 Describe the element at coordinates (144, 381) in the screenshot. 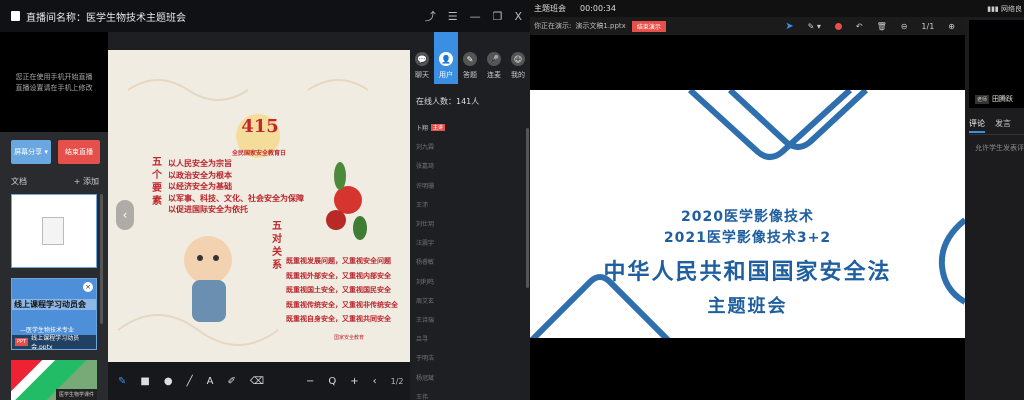

I see `rectangle-tool-icon: ■` at that location.